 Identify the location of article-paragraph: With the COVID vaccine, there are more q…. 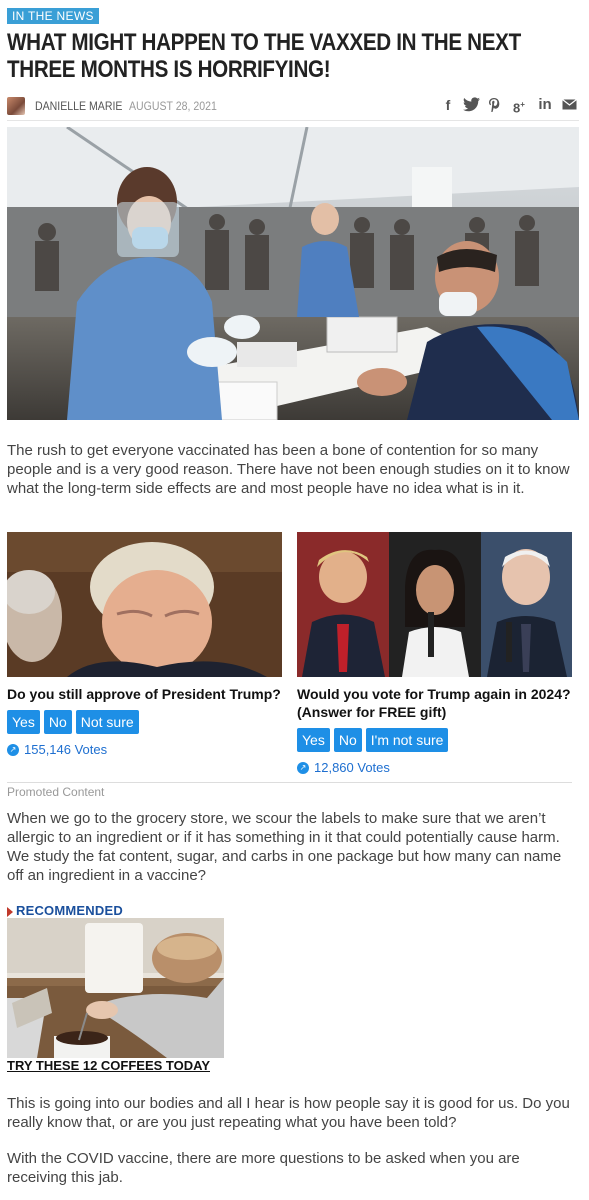
(263, 1168).